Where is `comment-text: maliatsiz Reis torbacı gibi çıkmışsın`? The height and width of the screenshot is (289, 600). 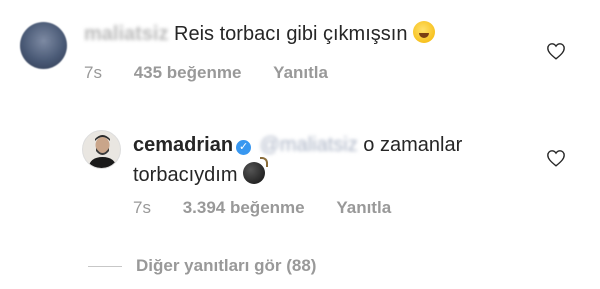
comment-text: maliatsiz Reis torbacı gibi çıkmışsın is located at coordinates (260, 34).